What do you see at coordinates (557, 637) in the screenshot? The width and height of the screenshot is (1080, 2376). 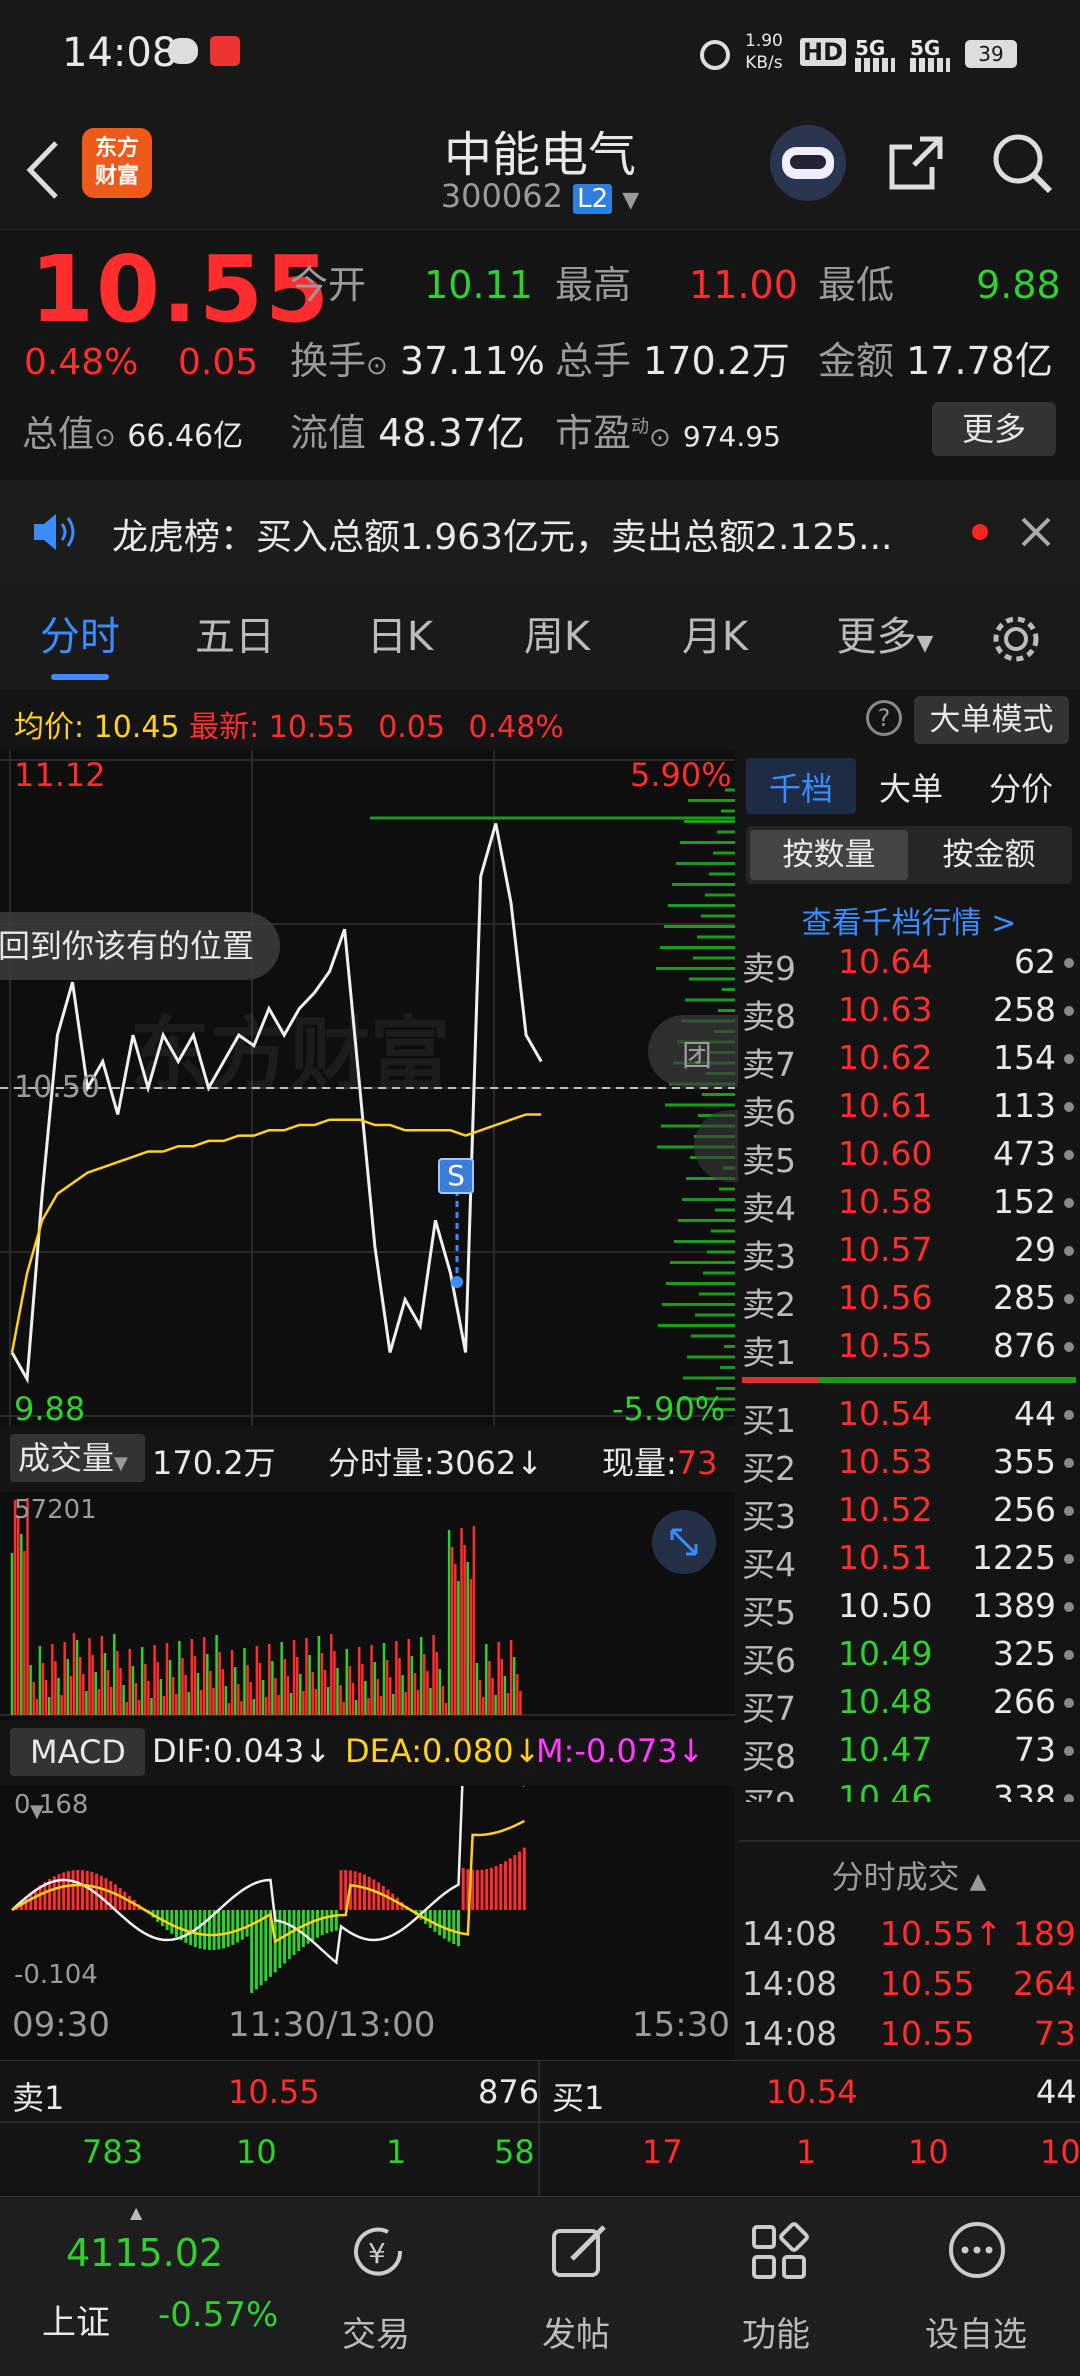 I see `tab-weekly-k: 周K` at bounding box center [557, 637].